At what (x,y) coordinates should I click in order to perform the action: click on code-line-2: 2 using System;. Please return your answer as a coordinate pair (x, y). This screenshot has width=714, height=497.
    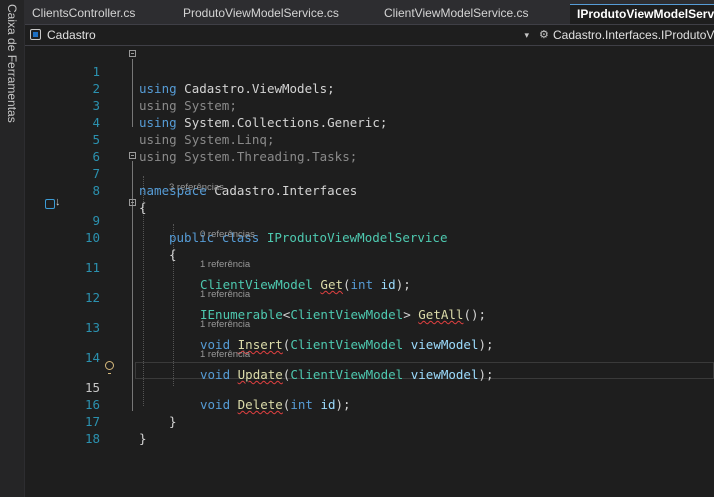
    Looking at the image, I should click on (369, 88).